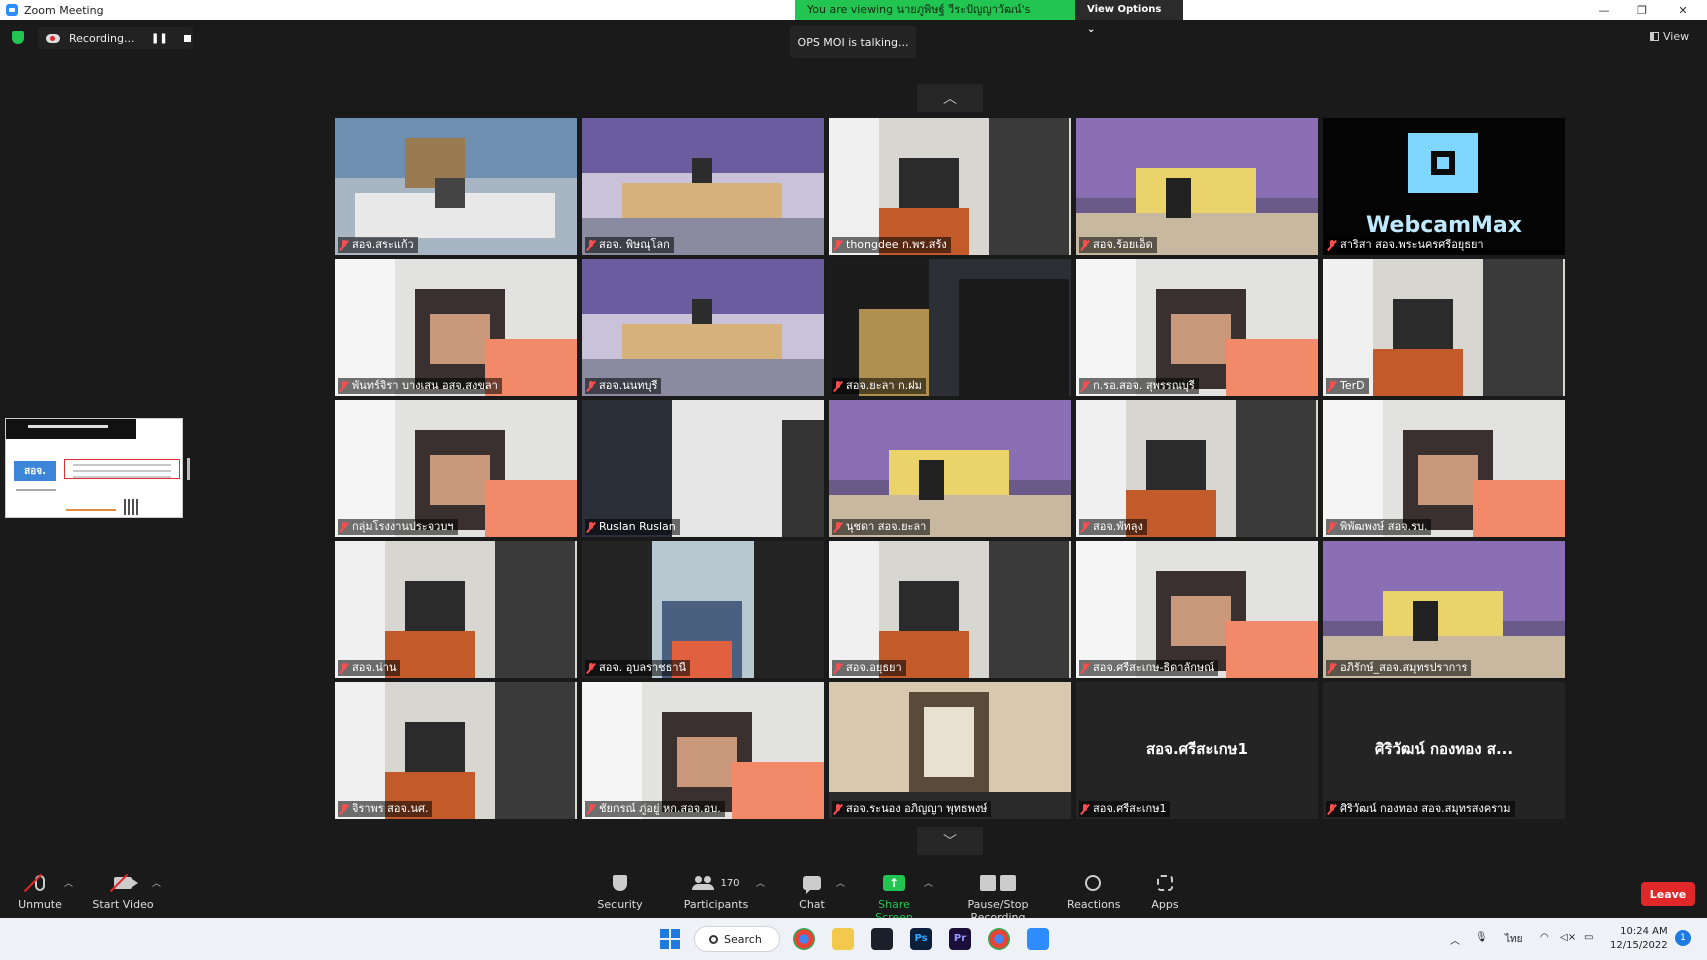 The height and width of the screenshot is (960, 1707). Describe the element at coordinates (703, 327) in the screenshot. I see `participant-tile: สอจ.นนทบุรี` at that location.